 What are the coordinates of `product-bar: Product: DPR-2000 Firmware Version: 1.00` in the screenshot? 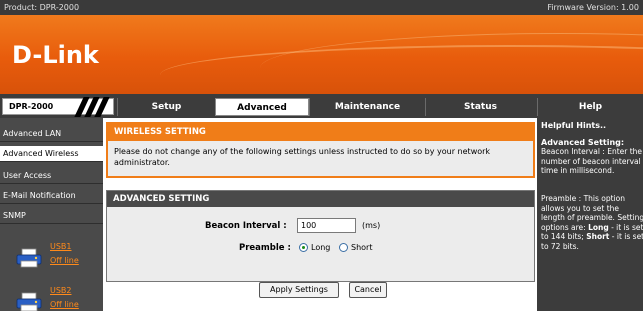 It's located at (321, 7).